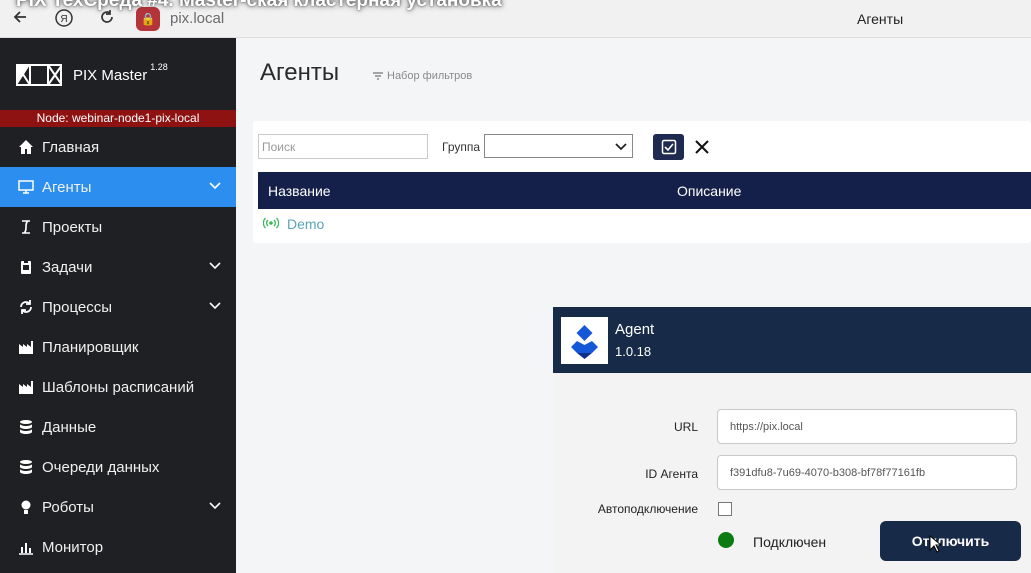  I want to click on agent-logo-icon, so click(584, 340).